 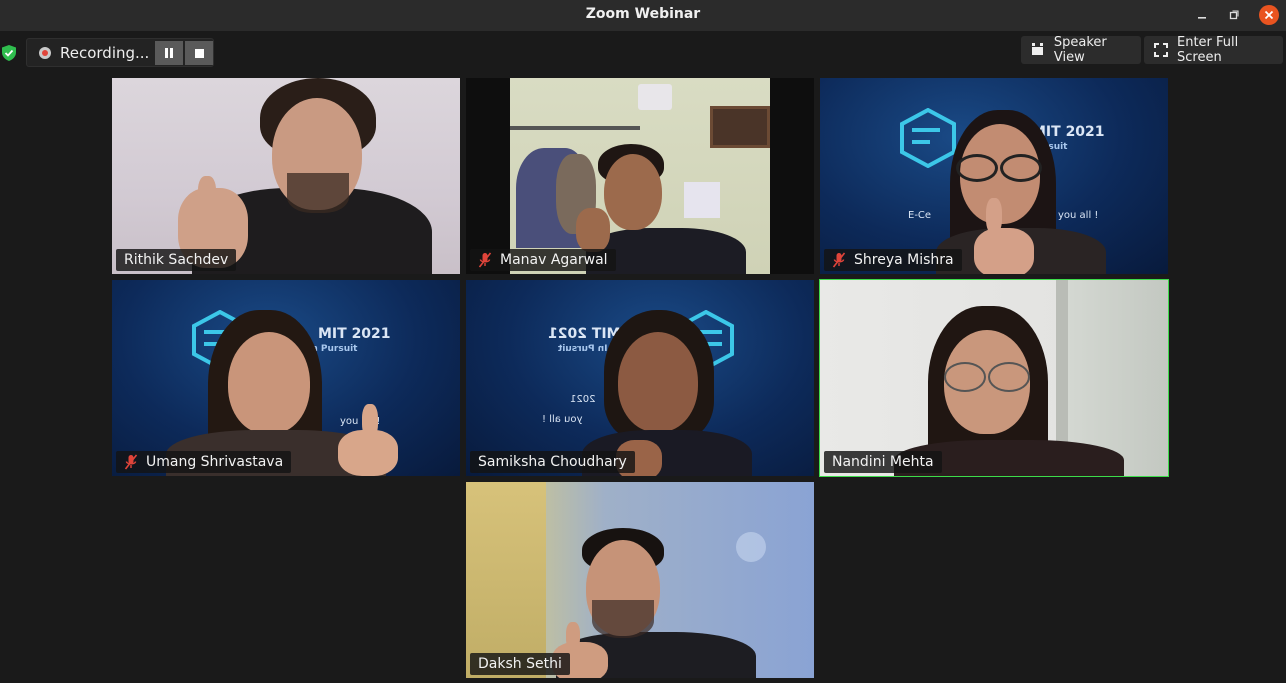 I want to click on participant-name: Samiksha Choudhary, so click(x=552, y=462).